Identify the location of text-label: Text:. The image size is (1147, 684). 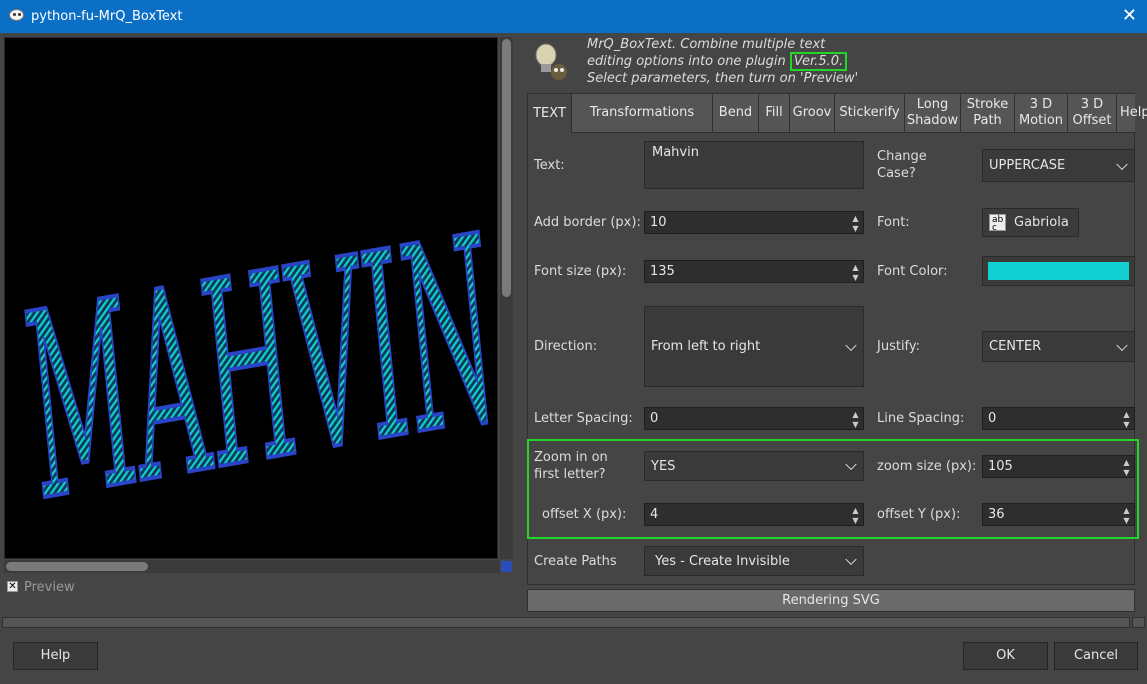
(549, 165).